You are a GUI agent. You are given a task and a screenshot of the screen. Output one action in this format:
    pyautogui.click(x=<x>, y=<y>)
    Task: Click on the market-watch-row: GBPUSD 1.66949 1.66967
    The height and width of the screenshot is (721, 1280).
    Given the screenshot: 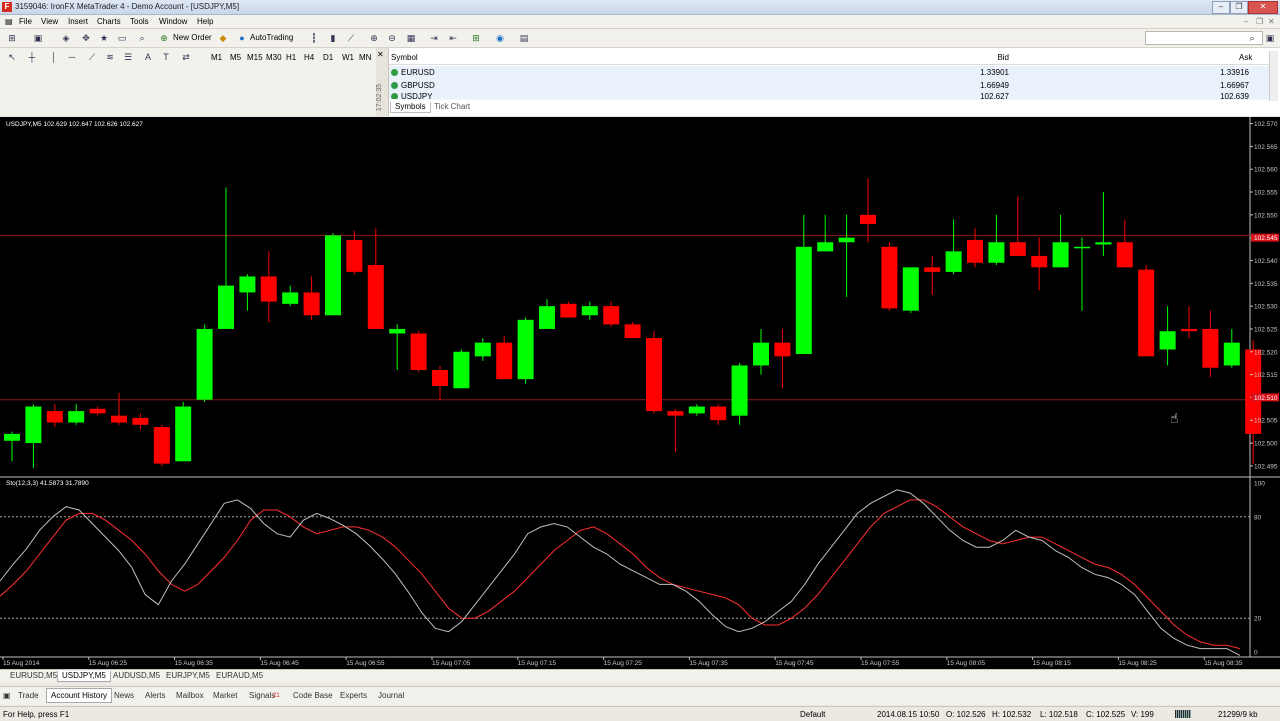 What is the action you would take?
    pyautogui.click(x=829, y=86)
    